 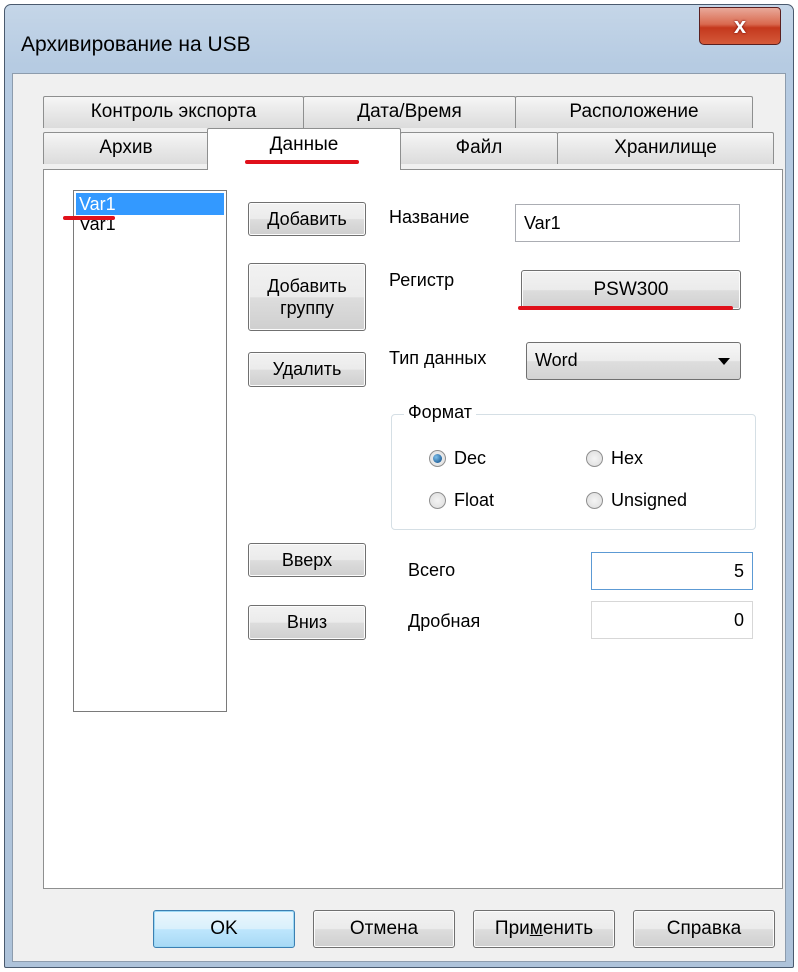 What do you see at coordinates (307, 219) in the screenshot?
I see `add-button: Добавить` at bounding box center [307, 219].